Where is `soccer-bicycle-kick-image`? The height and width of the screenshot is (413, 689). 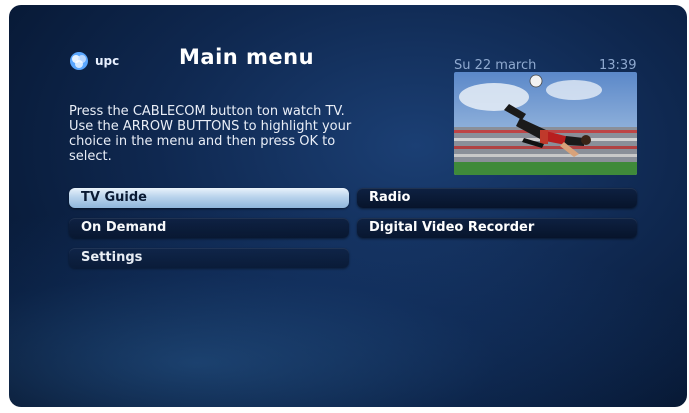 soccer-bicycle-kick-image is located at coordinates (545, 123).